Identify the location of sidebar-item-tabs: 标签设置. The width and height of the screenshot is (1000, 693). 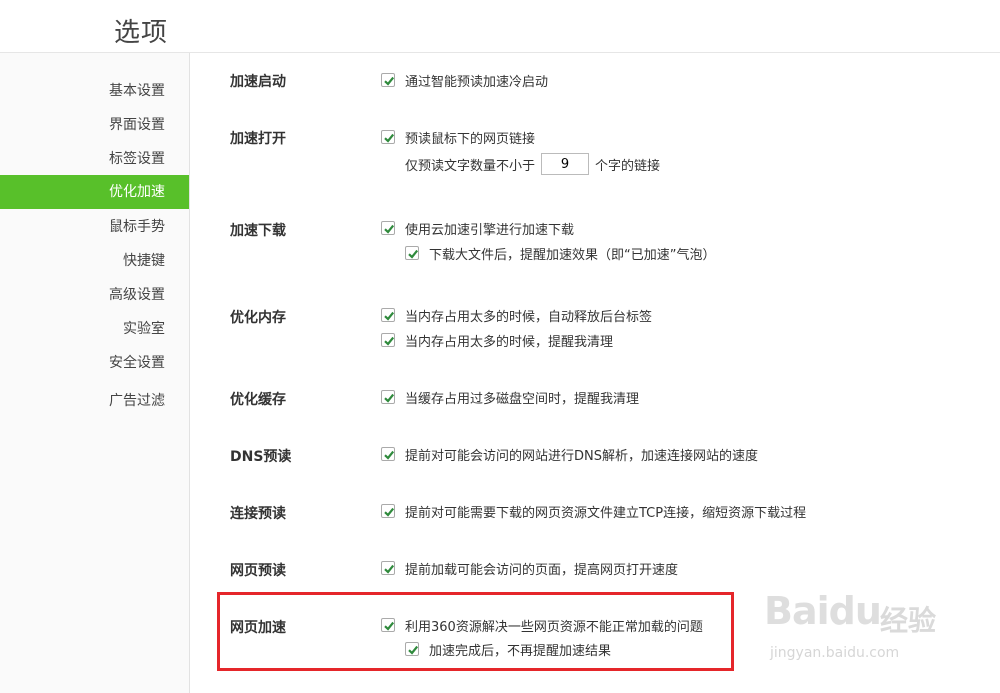
(94, 159).